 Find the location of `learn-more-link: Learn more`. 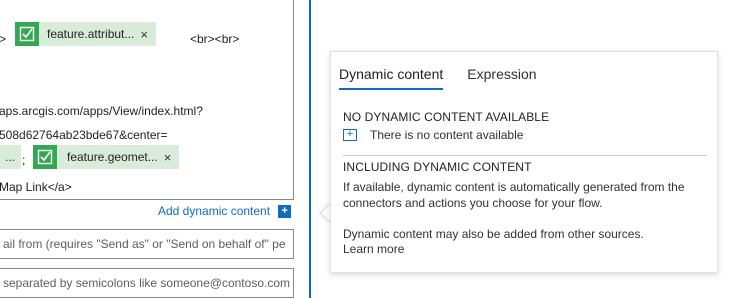

learn-more-link: Learn more is located at coordinates (373, 249).